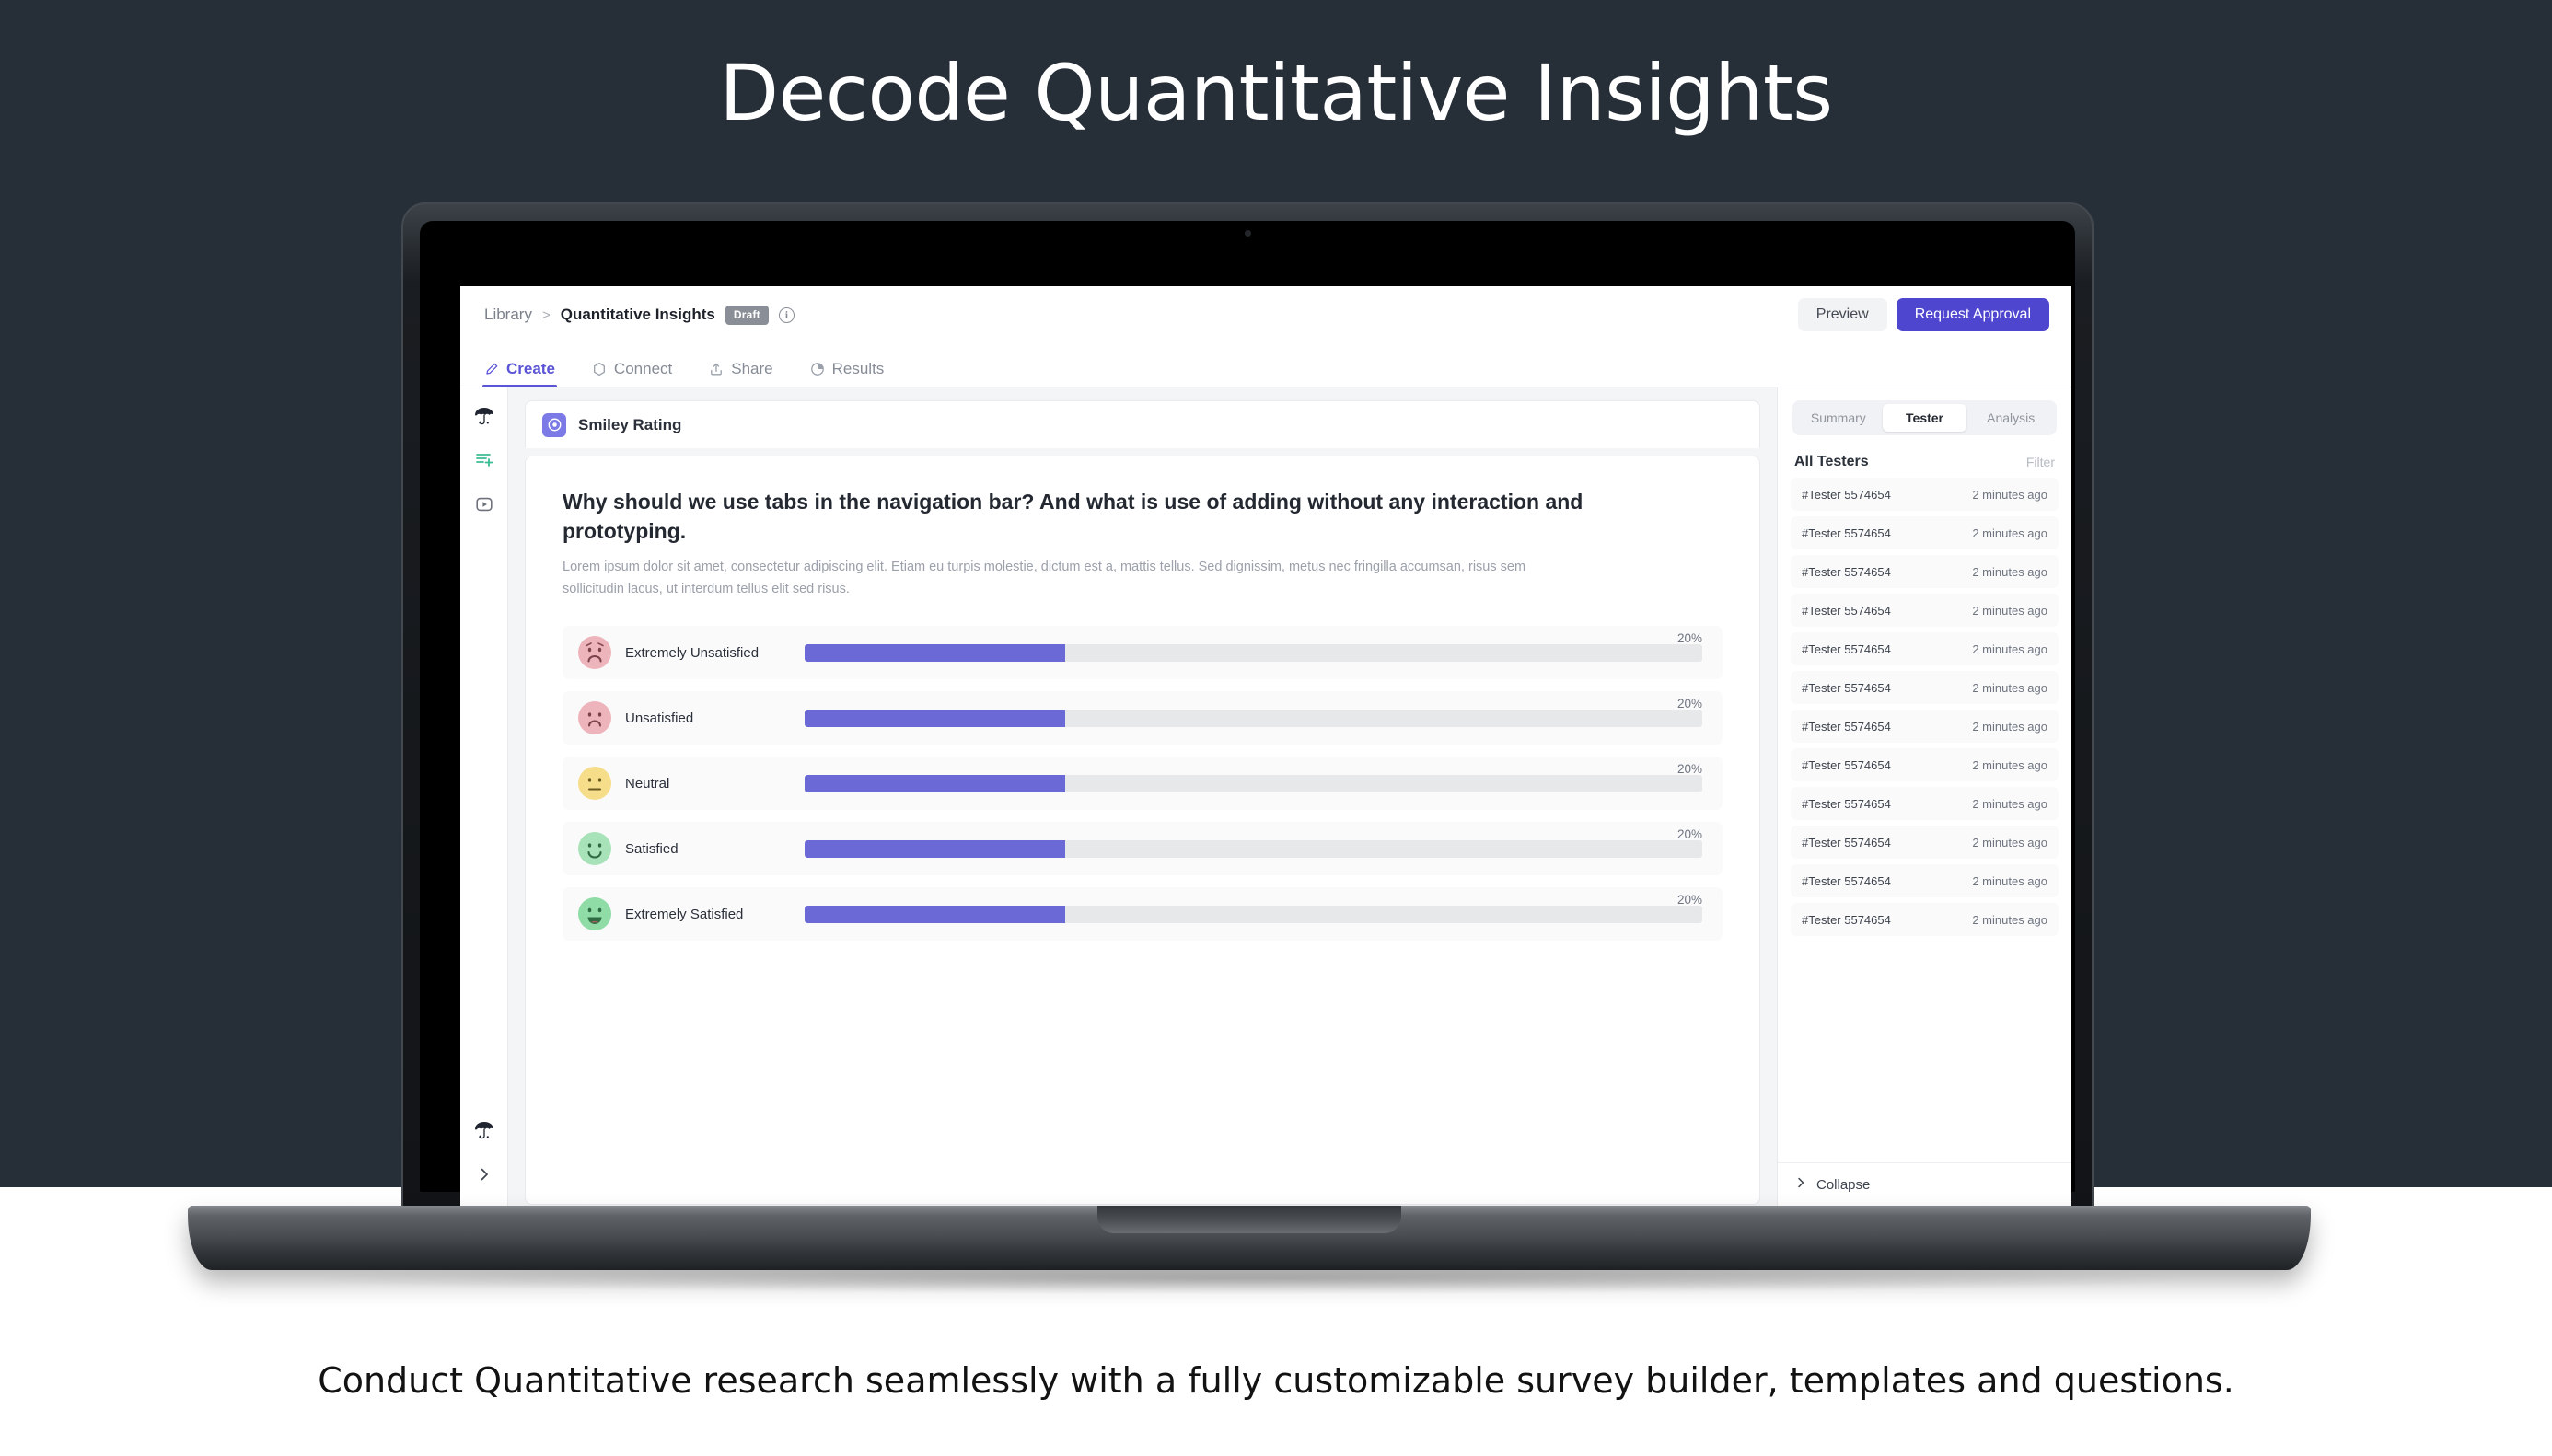  What do you see at coordinates (2040, 462) in the screenshot?
I see `filter-button: Filter` at bounding box center [2040, 462].